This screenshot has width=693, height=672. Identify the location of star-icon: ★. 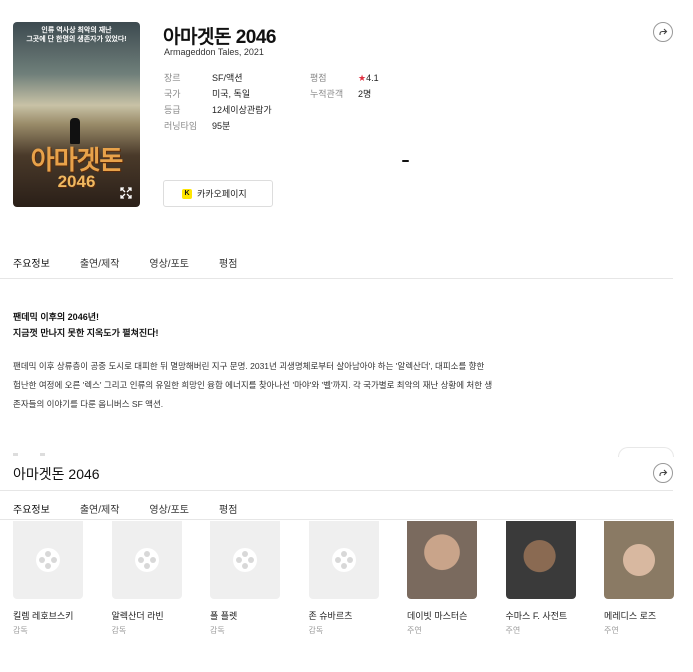
(362, 78).